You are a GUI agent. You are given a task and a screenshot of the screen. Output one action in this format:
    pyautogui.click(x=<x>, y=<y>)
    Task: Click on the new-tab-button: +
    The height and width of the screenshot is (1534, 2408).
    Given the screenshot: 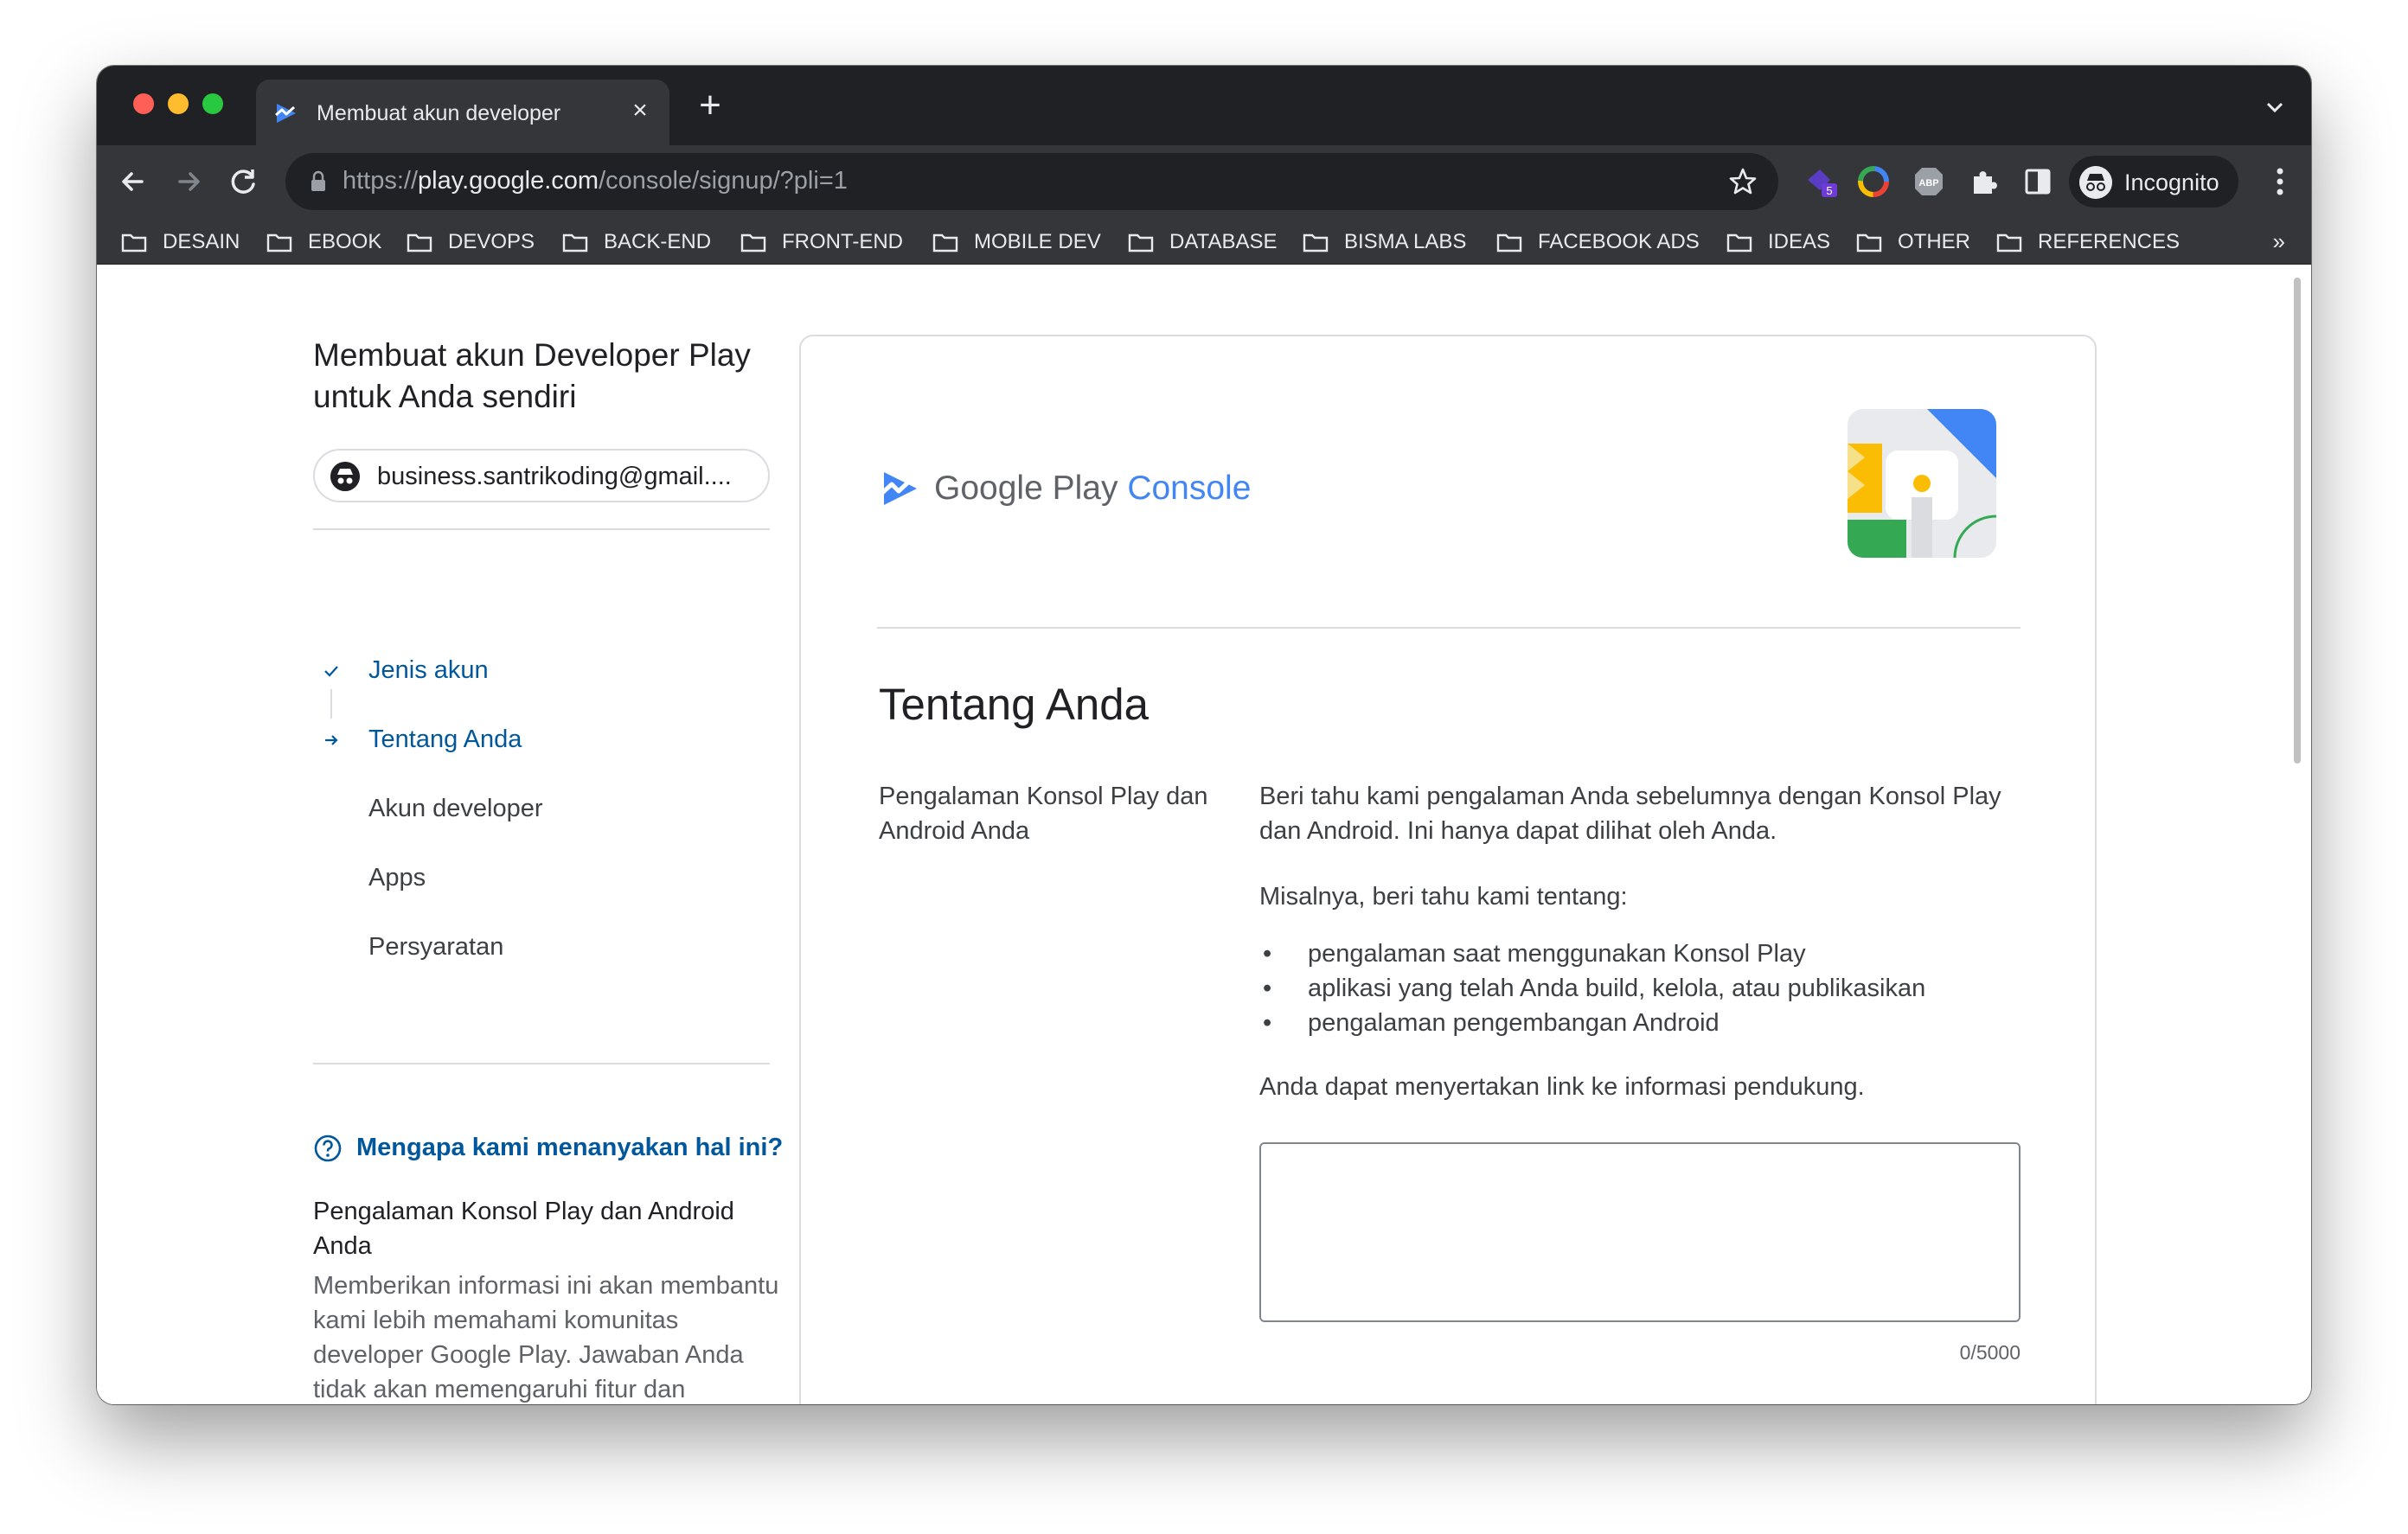 What is the action you would take?
    pyautogui.click(x=710, y=106)
    